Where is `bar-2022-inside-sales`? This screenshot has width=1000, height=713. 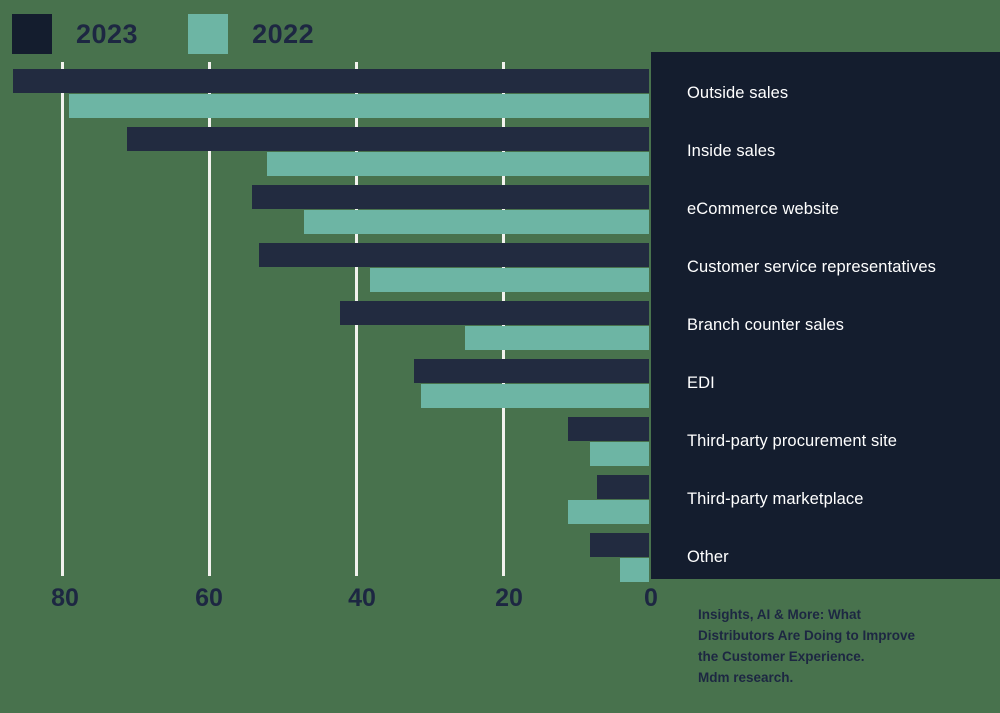 bar-2022-inside-sales is located at coordinates (458, 164).